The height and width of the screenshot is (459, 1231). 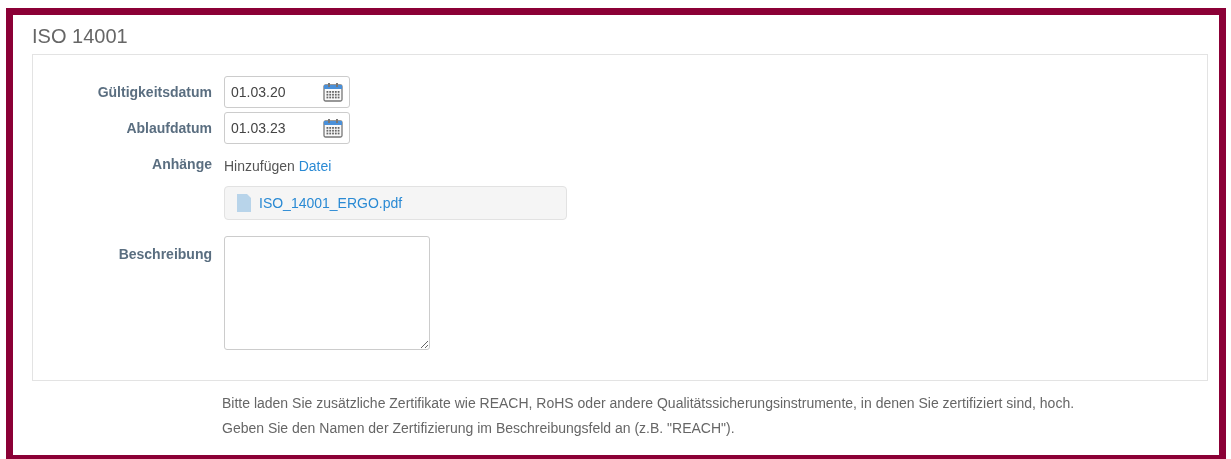 What do you see at coordinates (287, 128) in the screenshot?
I see `date-field: 01.03.23` at bounding box center [287, 128].